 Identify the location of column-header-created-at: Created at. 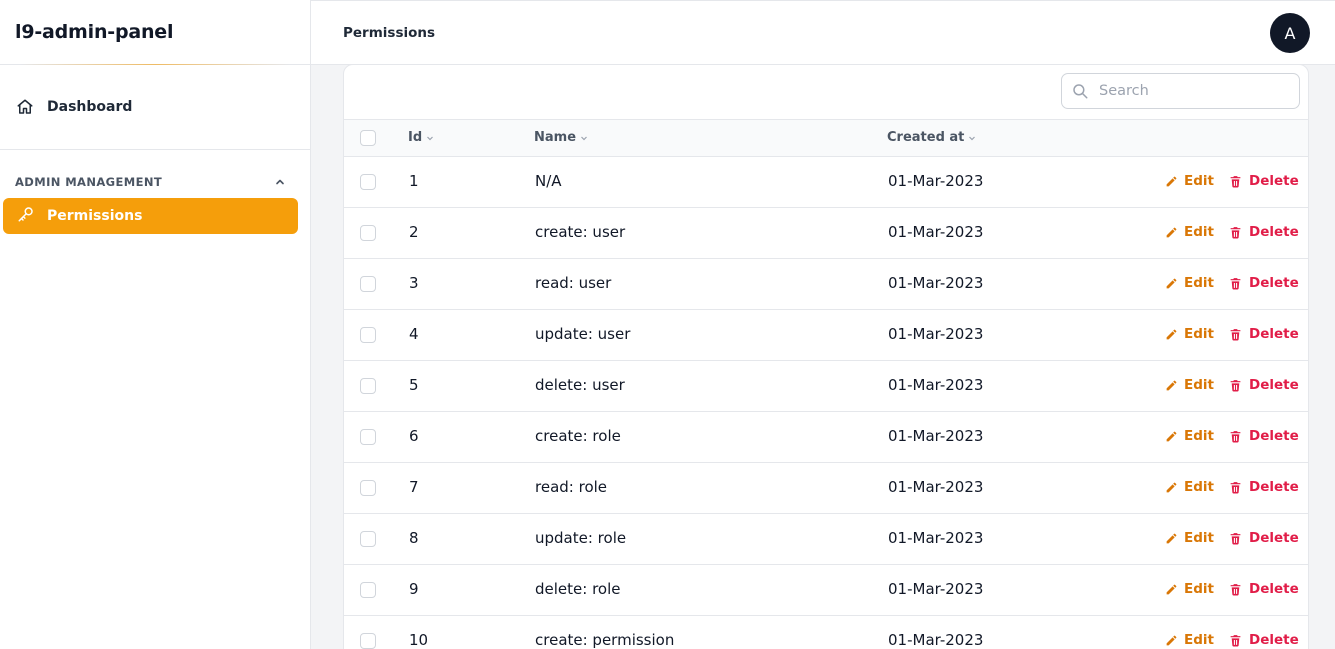
(931, 137).